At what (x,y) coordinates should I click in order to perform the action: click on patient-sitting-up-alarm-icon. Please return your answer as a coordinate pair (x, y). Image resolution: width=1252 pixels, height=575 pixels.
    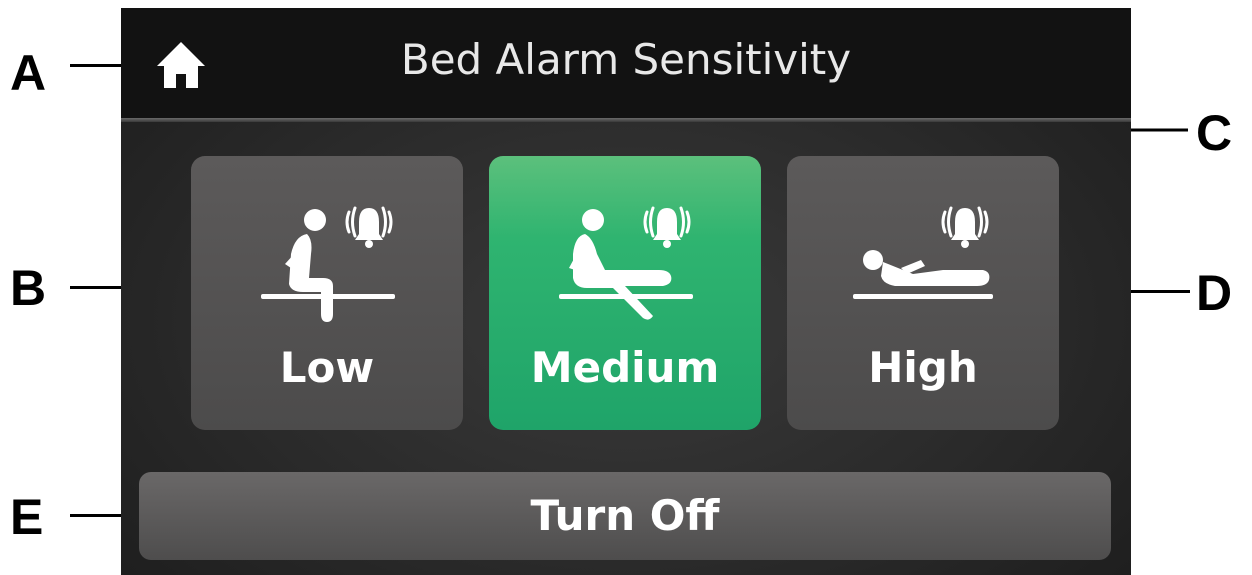
    Looking at the image, I should click on (626, 263).